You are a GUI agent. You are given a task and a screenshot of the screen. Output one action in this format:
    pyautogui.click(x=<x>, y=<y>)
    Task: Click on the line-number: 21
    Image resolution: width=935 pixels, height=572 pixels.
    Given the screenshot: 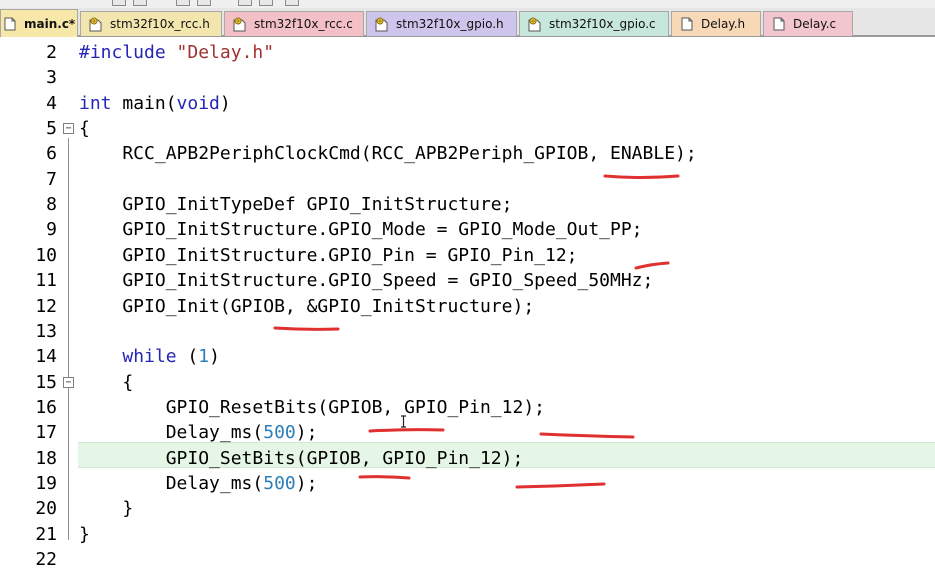 What is the action you would take?
    pyautogui.click(x=46, y=534)
    